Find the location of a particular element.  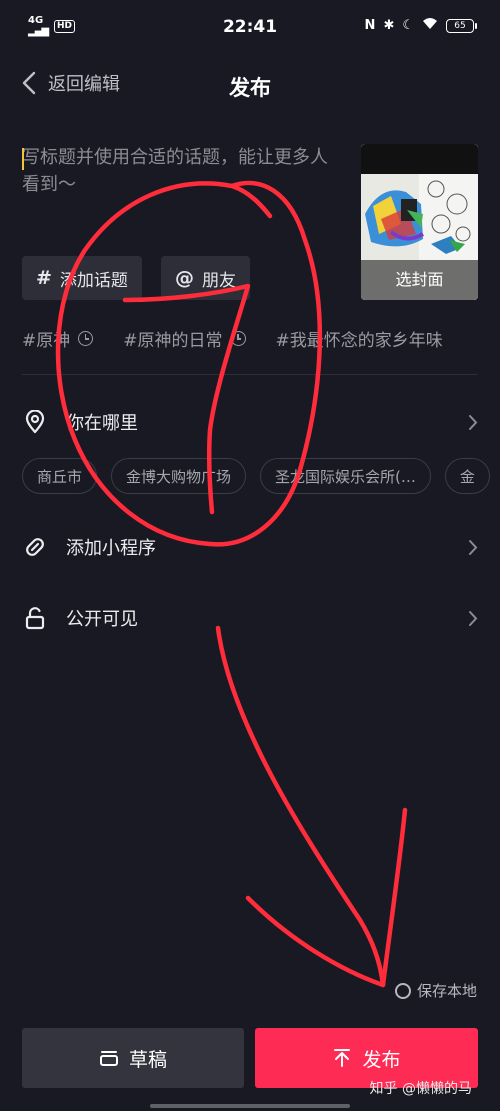

cover-selector: 选封面 is located at coordinates (419, 222).